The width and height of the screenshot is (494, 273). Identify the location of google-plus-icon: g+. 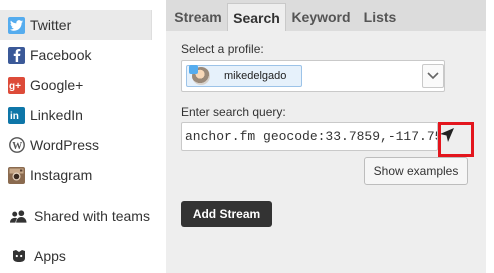
(16, 85).